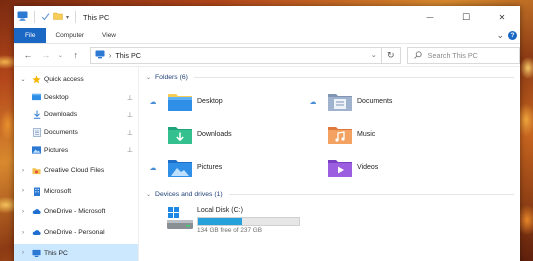  What do you see at coordinates (67, 17) in the screenshot?
I see `customize-qa-chevron-icon: ▾` at bounding box center [67, 17].